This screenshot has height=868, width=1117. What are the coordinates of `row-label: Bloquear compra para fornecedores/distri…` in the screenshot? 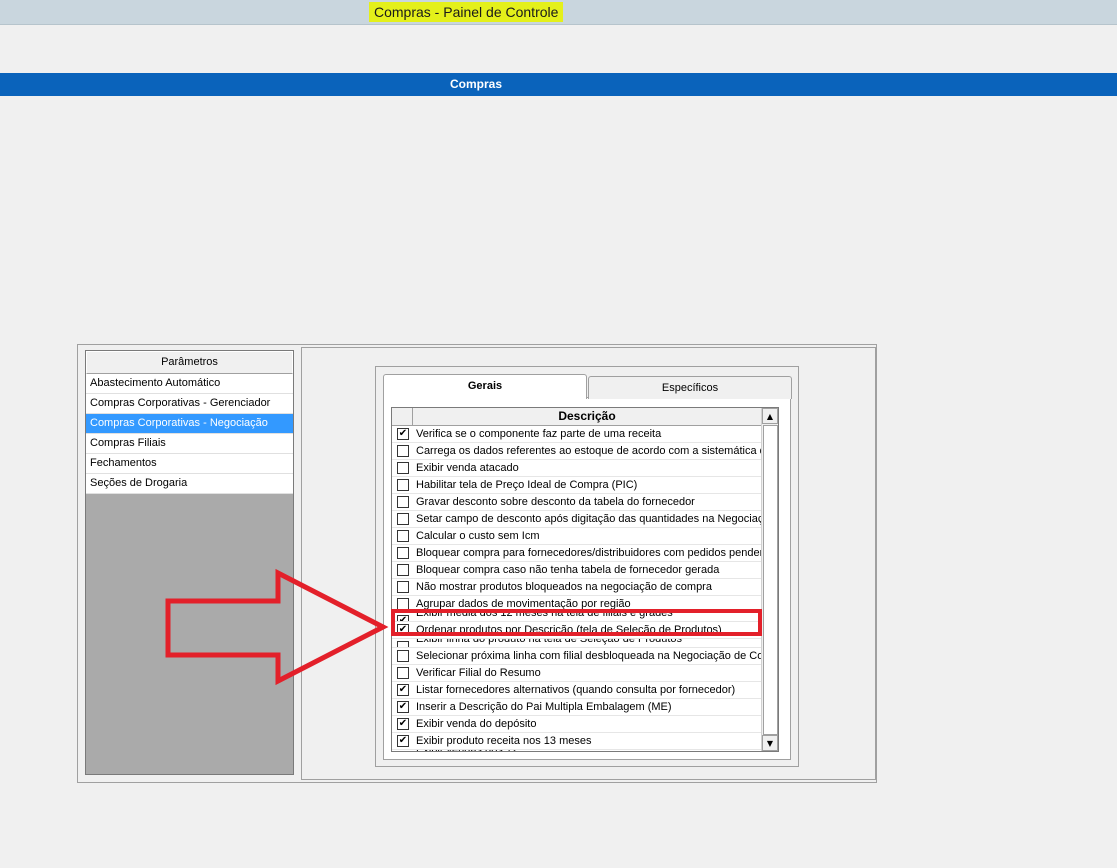 It's located at (588, 553).